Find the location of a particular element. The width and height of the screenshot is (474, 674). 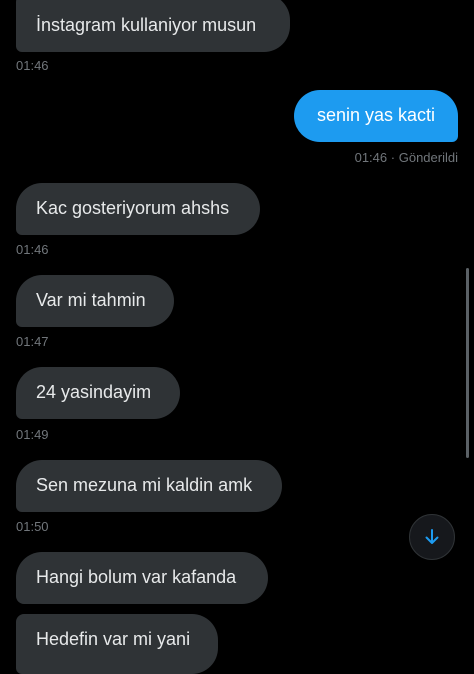

message-text: Kac gosteriyorum ahshs is located at coordinates (133, 208).